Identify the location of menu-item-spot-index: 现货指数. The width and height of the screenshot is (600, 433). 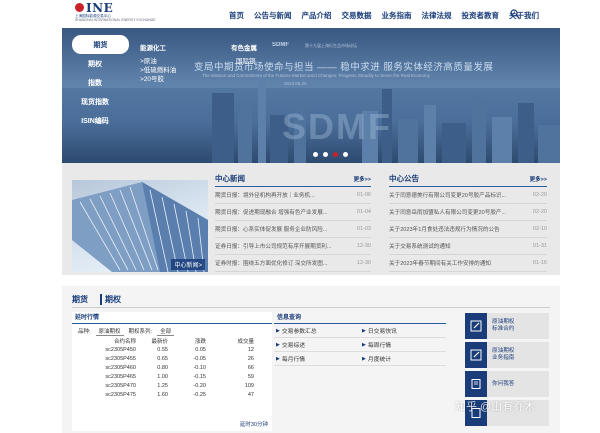
(95, 101).